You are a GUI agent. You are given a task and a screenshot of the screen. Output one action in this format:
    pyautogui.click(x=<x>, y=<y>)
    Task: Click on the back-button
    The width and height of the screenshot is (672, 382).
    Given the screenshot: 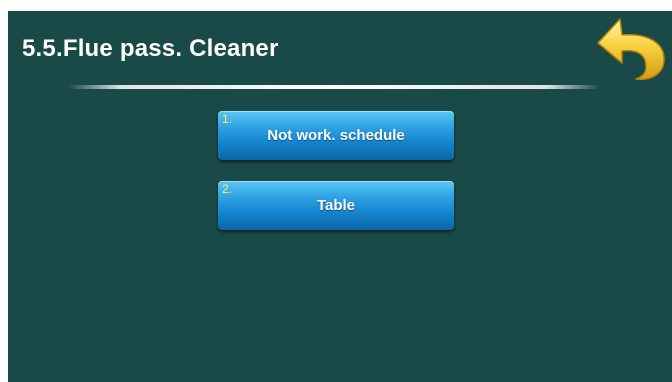 What is the action you would take?
    pyautogui.click(x=629, y=48)
    